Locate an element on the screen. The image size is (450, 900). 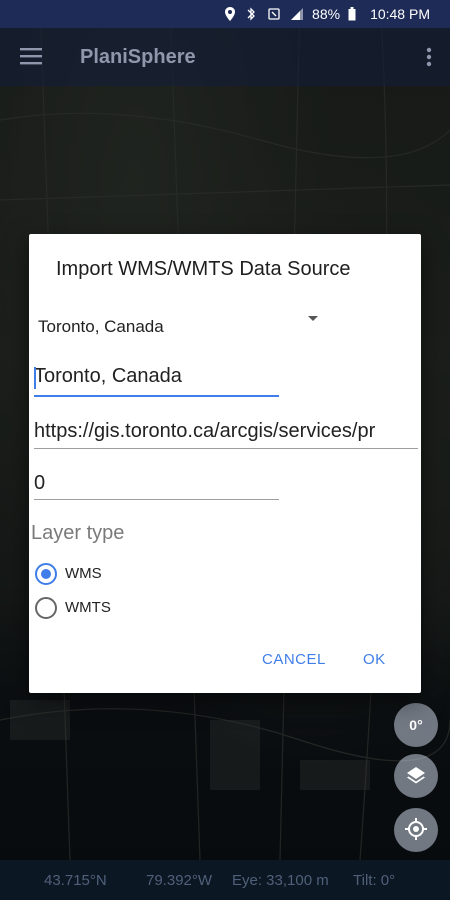
radio-dot is located at coordinates (46, 574).